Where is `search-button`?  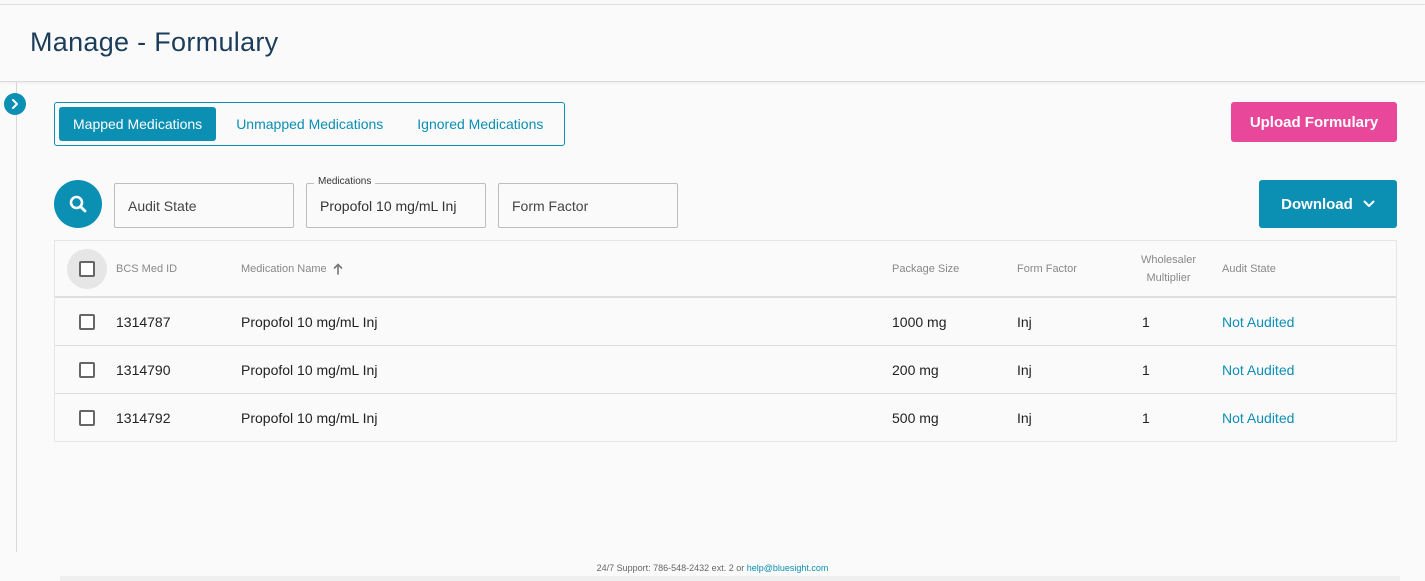
search-button is located at coordinates (78, 204).